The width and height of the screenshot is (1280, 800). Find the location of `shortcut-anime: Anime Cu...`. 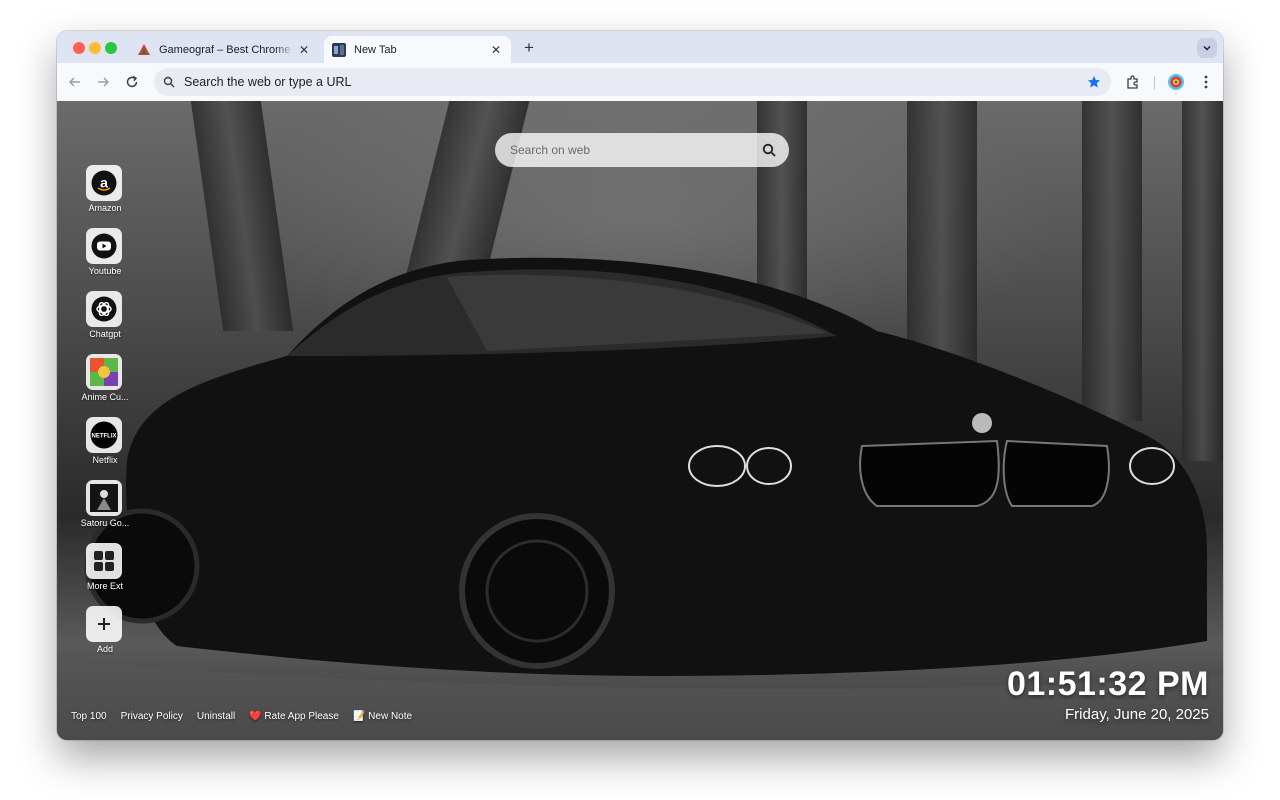

shortcut-anime: Anime Cu... is located at coordinates (105, 383).